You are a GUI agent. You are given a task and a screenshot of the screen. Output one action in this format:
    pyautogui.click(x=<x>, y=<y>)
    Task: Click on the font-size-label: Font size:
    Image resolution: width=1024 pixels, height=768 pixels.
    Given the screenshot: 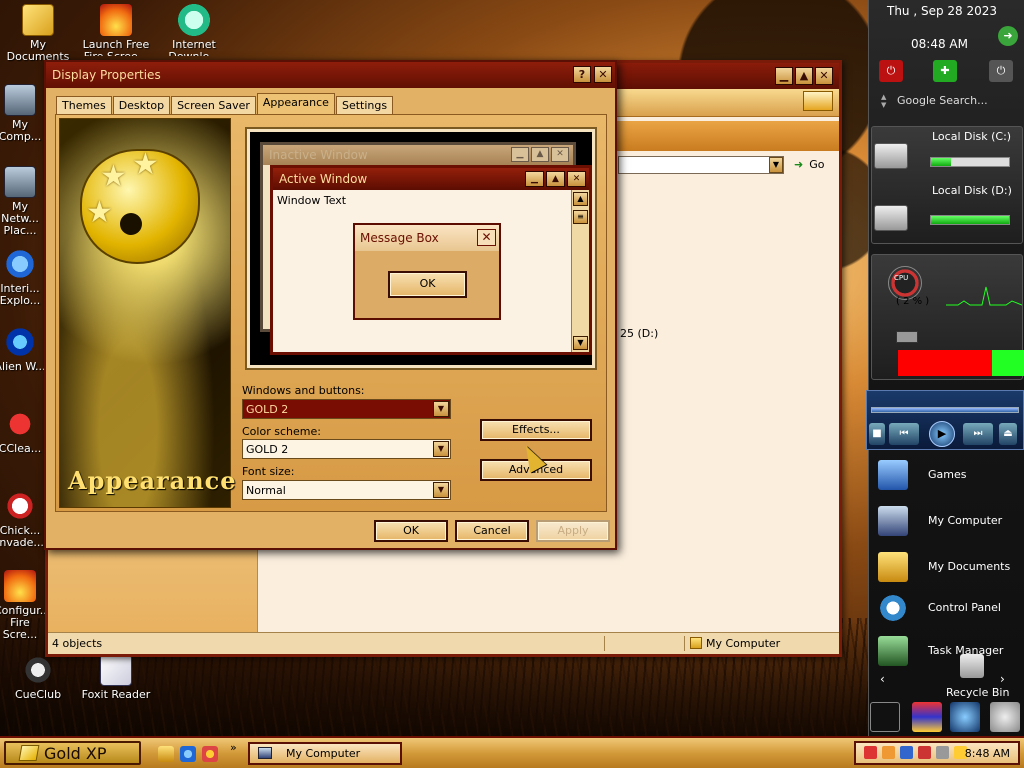 What is the action you would take?
    pyautogui.click(x=268, y=471)
    